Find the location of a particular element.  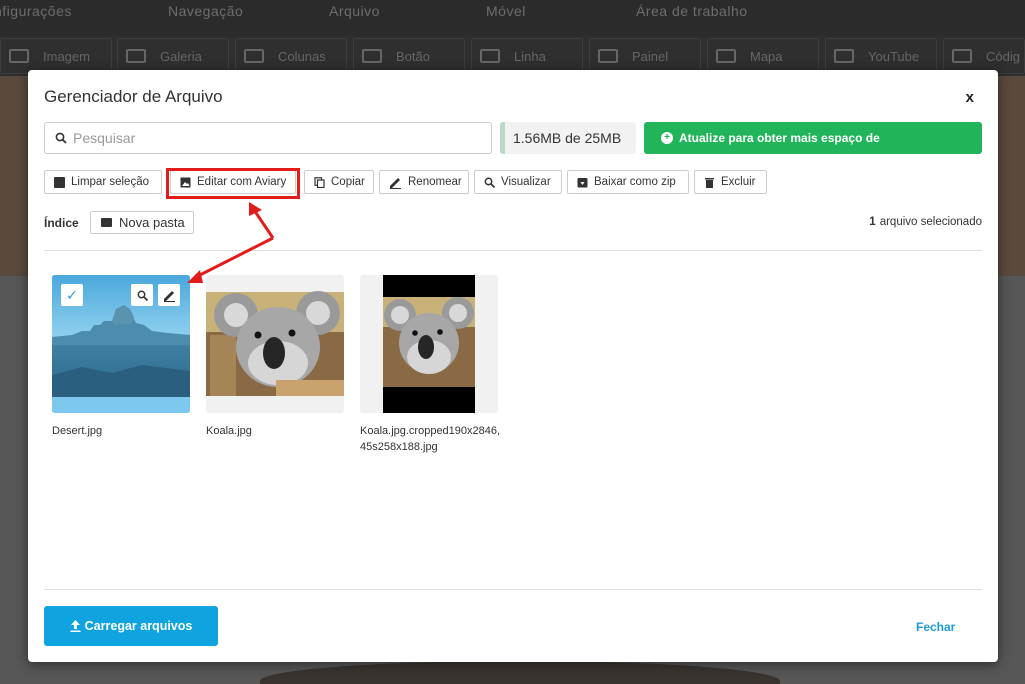

file-name: Koala.jpg is located at coordinates (229, 431).